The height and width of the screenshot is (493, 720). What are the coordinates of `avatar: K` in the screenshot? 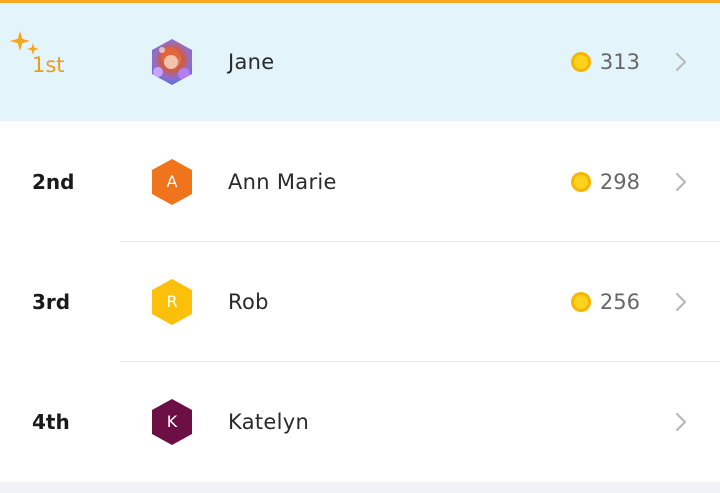 It's located at (172, 422).